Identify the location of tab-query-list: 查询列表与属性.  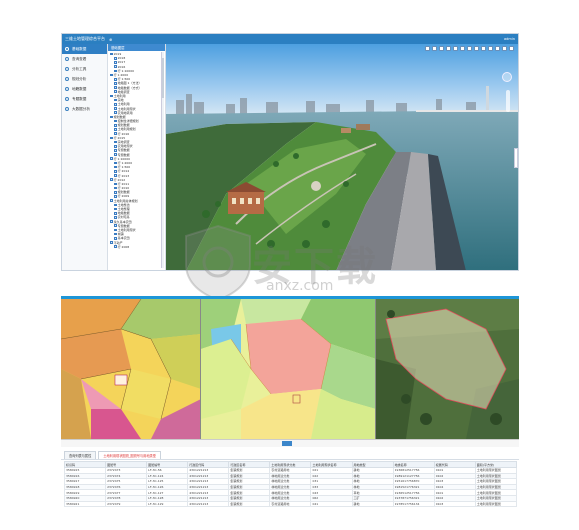
(80, 455).